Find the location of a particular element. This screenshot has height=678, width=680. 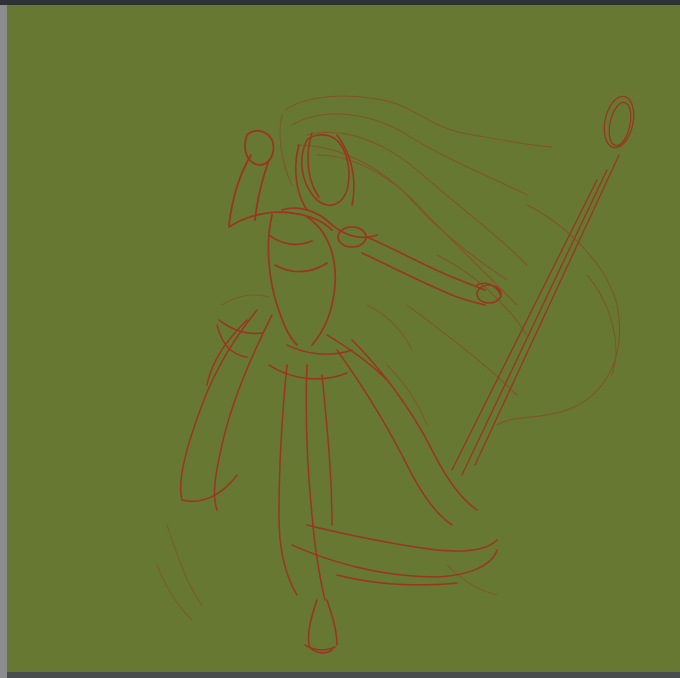

left-scrollbar is located at coordinates (3, 341).